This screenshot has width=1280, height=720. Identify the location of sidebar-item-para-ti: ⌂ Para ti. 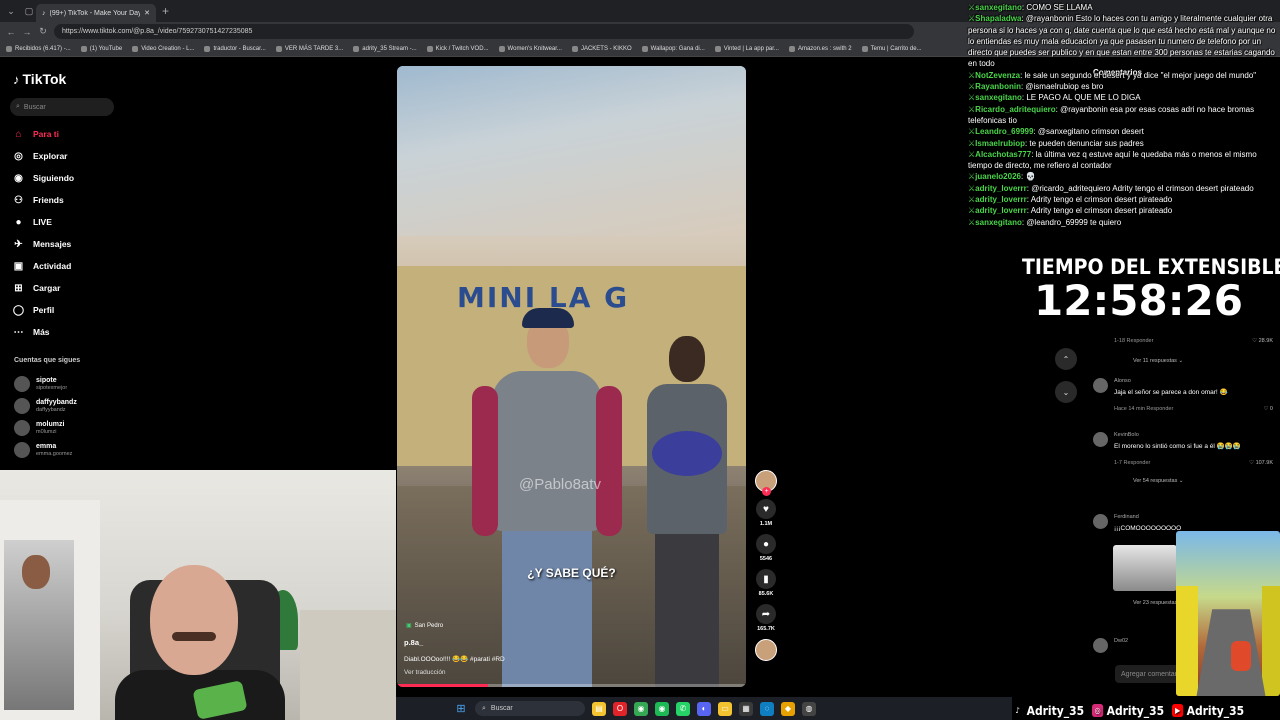
(72, 134).